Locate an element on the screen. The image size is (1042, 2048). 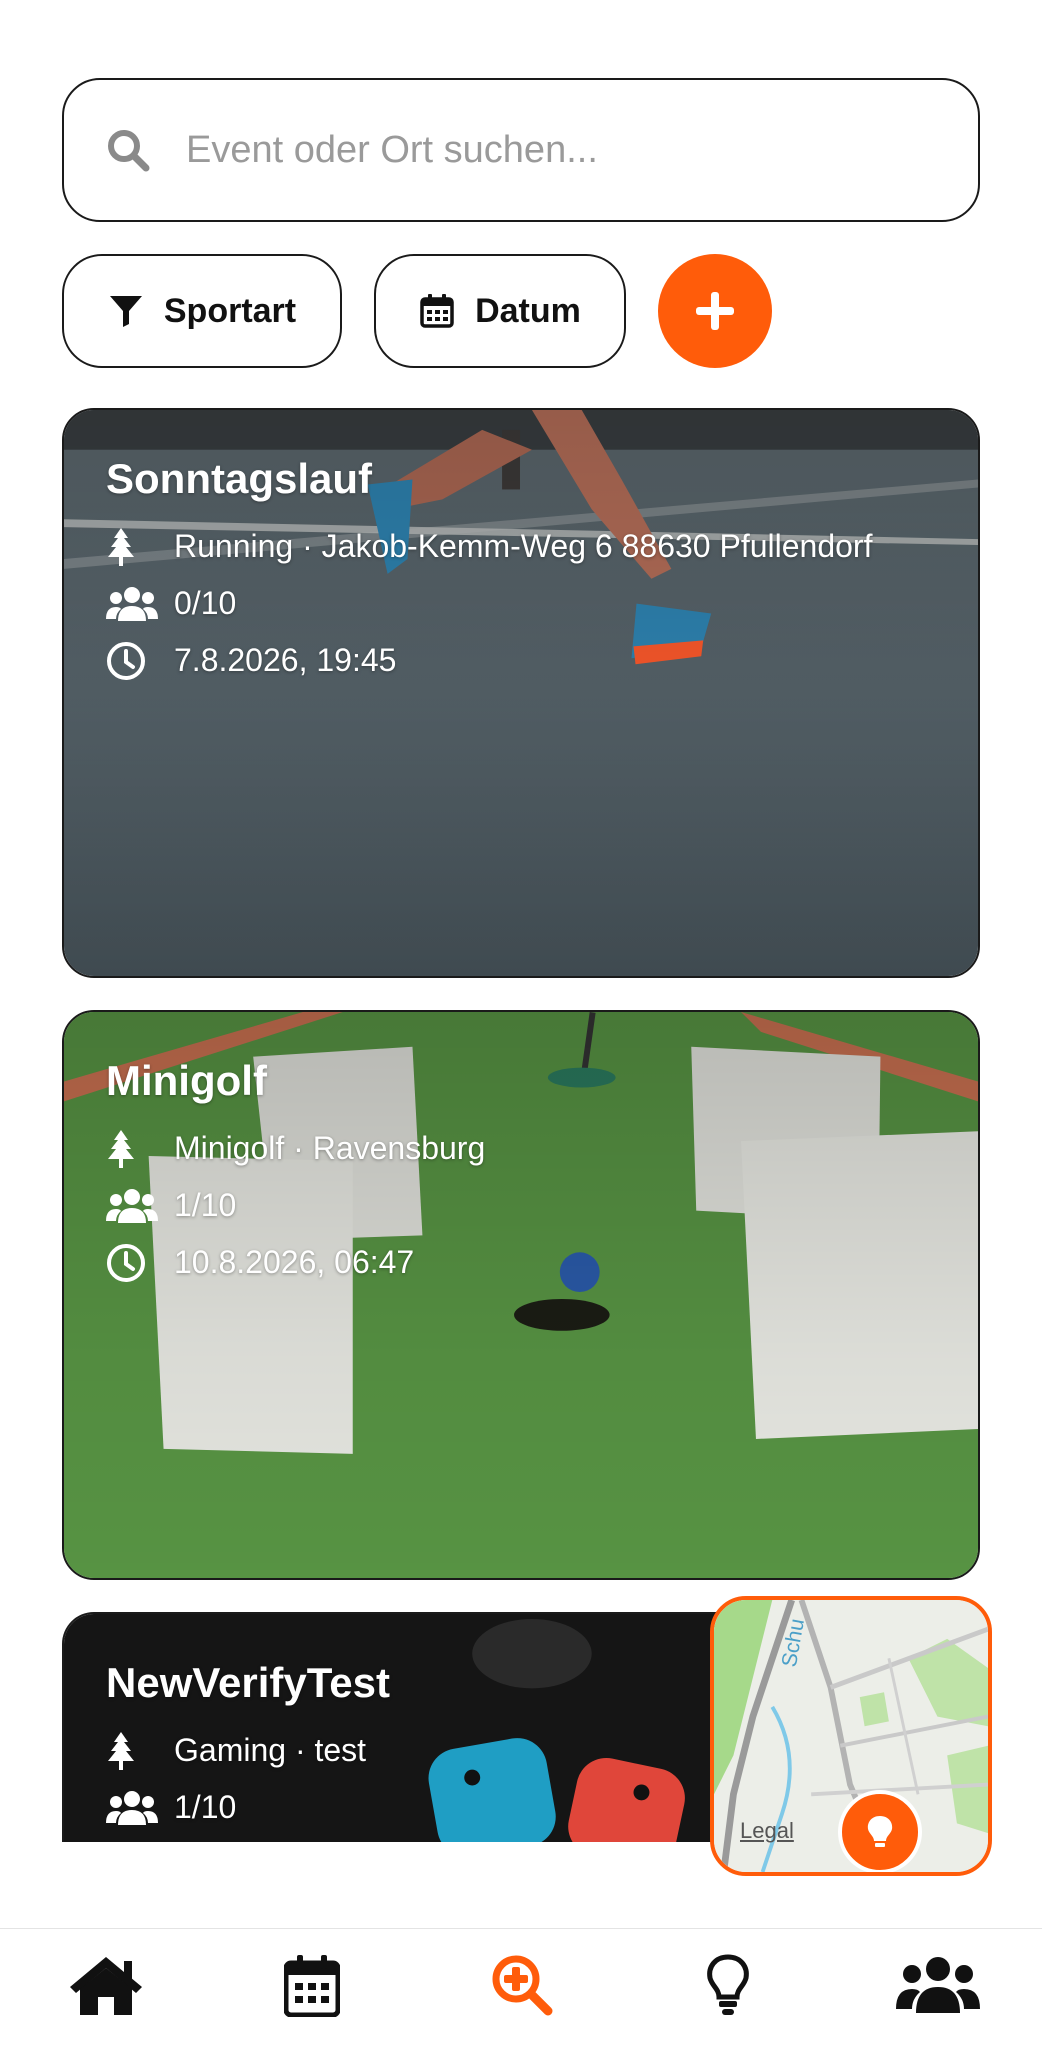
event-info: NewVerifyTest Gaming · test 1/10 is located at coordinates (248, 1747).